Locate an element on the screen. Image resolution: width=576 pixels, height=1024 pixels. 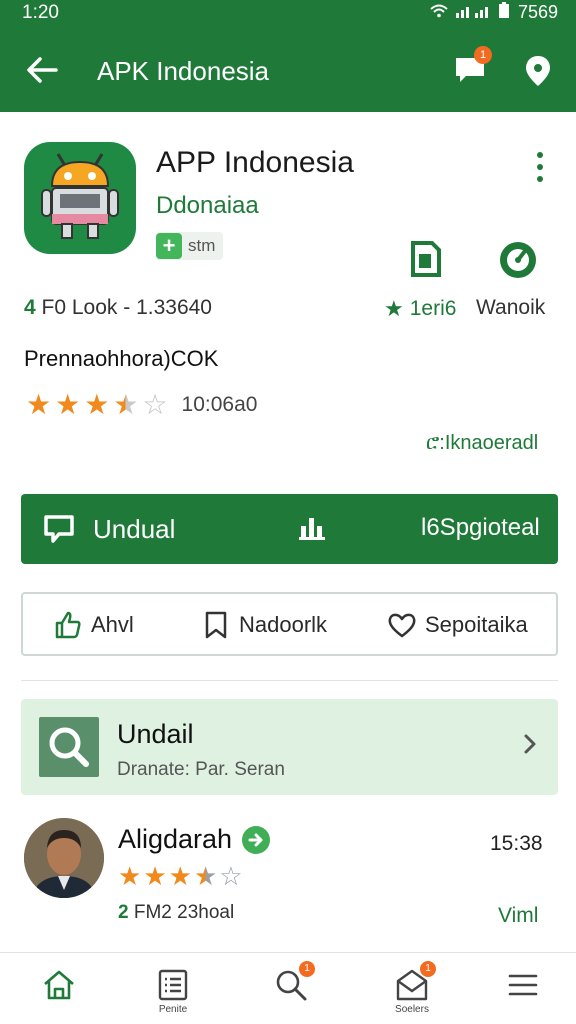
nav-mail: 1 Soelers is located at coordinates (412, 992).